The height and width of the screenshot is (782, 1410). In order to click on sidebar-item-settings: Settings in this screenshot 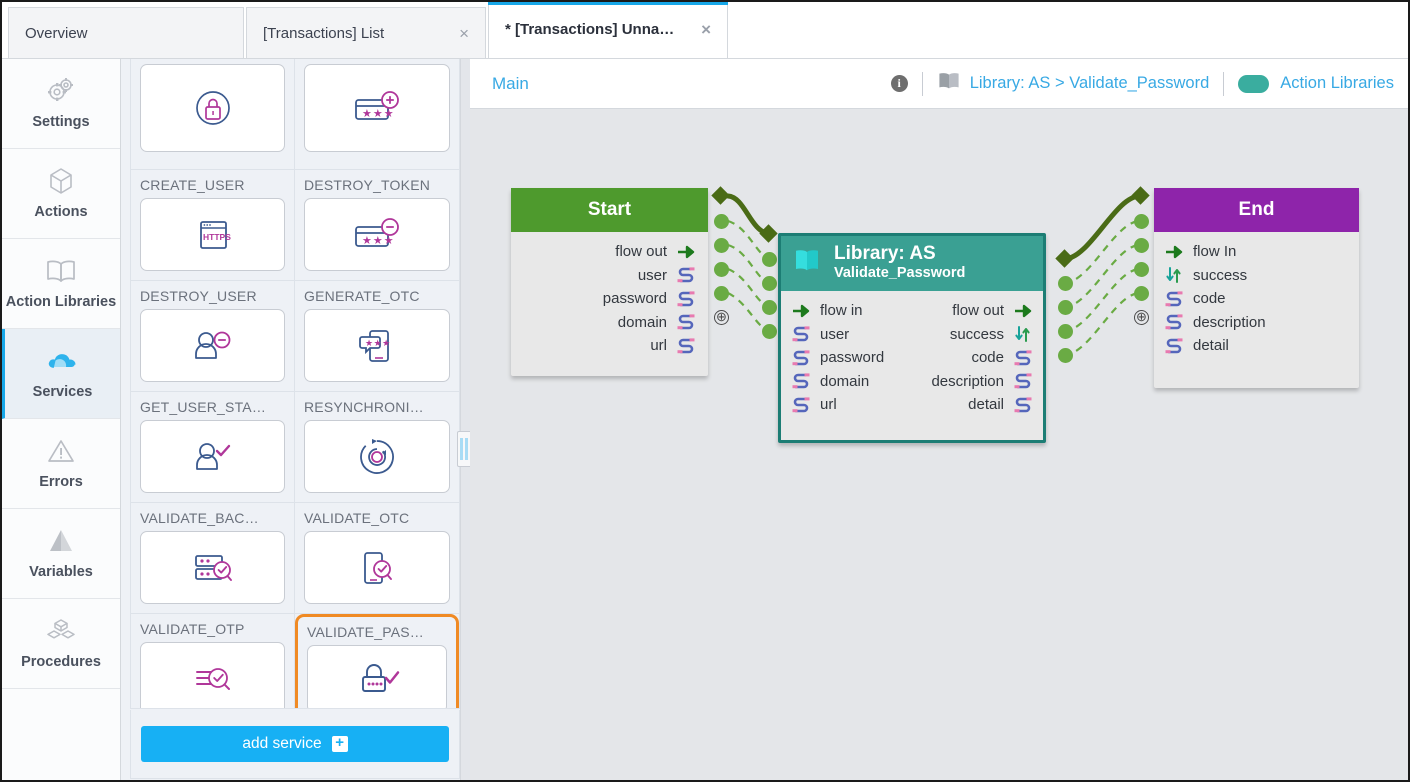, I will do `click(61, 104)`.